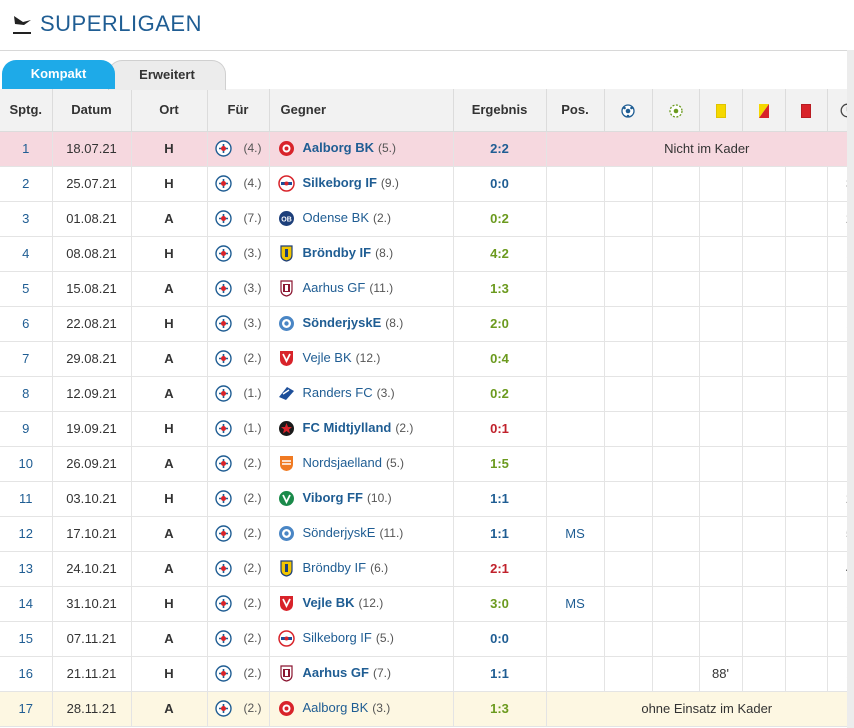 Image resolution: width=854 pixels, height=728 pixels. What do you see at coordinates (58, 74) in the screenshot?
I see `tab-kompakt: Kompakt` at bounding box center [58, 74].